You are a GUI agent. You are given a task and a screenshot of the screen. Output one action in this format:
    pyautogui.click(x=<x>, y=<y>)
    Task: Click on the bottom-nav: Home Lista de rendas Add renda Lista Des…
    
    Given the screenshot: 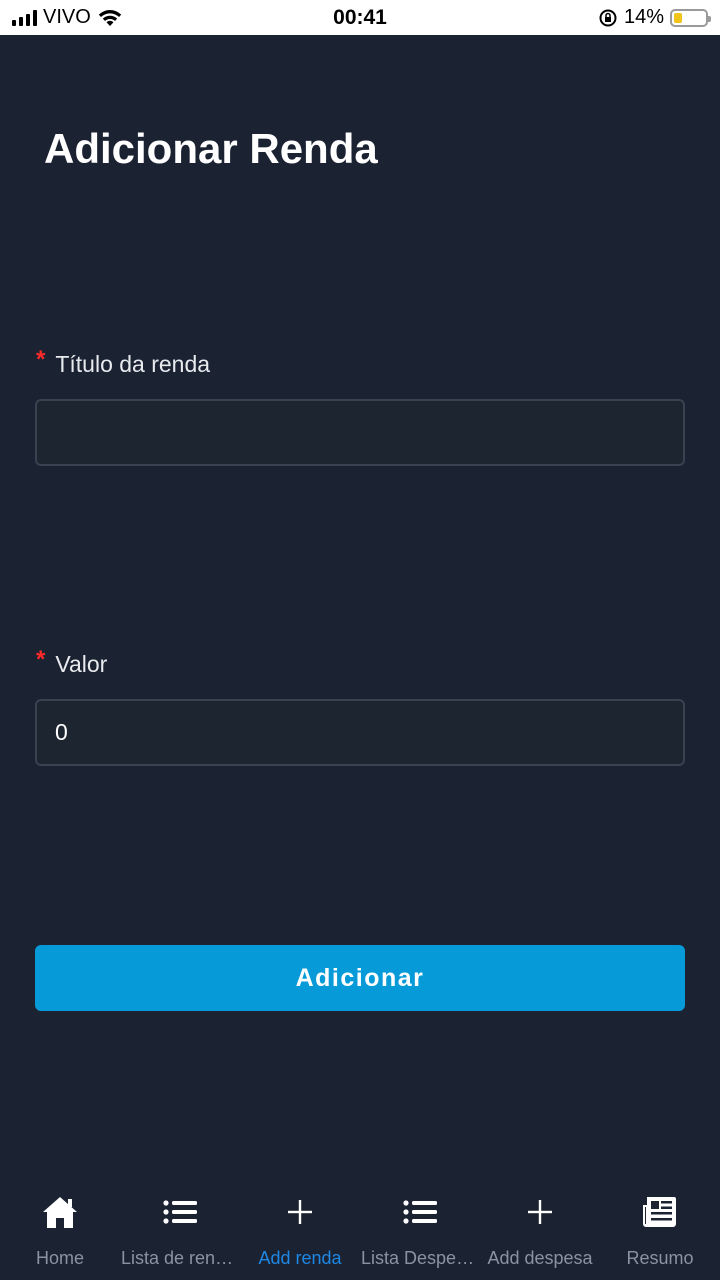 What is the action you would take?
    pyautogui.click(x=360, y=1230)
    